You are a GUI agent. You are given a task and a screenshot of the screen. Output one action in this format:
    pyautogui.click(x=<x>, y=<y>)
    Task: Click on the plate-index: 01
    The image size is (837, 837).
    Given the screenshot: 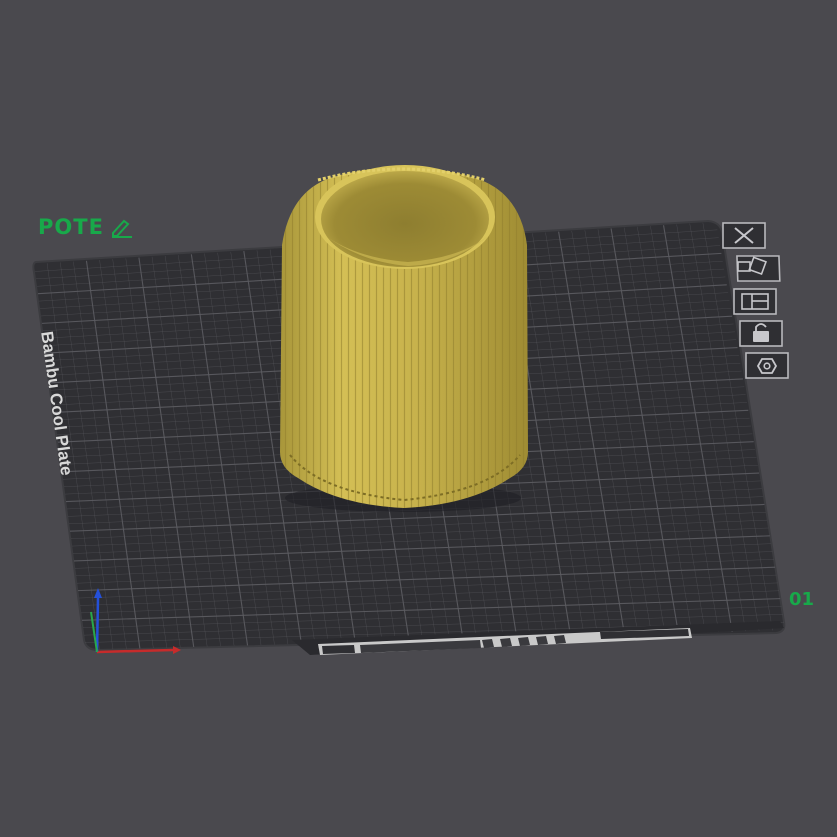 What is the action you would take?
    pyautogui.click(x=802, y=599)
    